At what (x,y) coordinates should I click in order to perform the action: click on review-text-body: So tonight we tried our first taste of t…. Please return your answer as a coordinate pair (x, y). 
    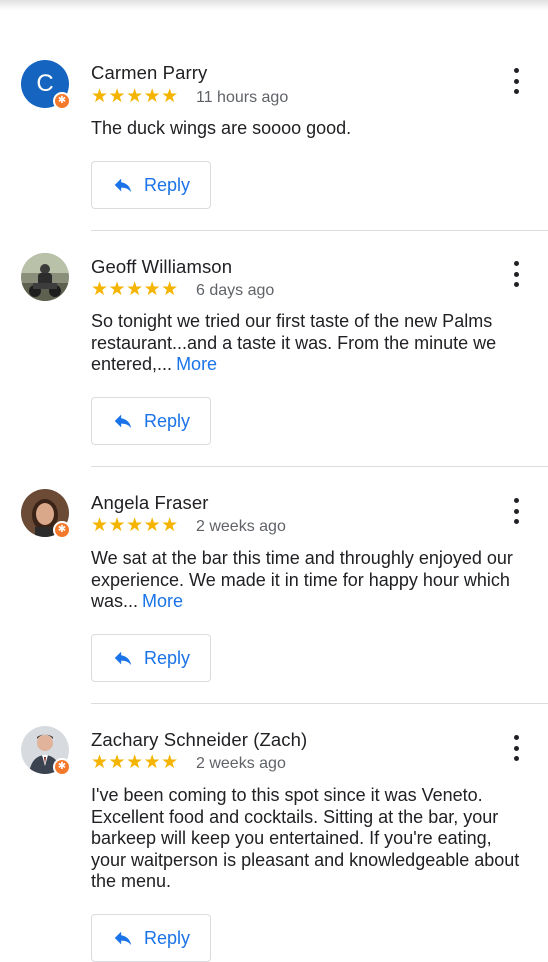
    Looking at the image, I should click on (294, 342).